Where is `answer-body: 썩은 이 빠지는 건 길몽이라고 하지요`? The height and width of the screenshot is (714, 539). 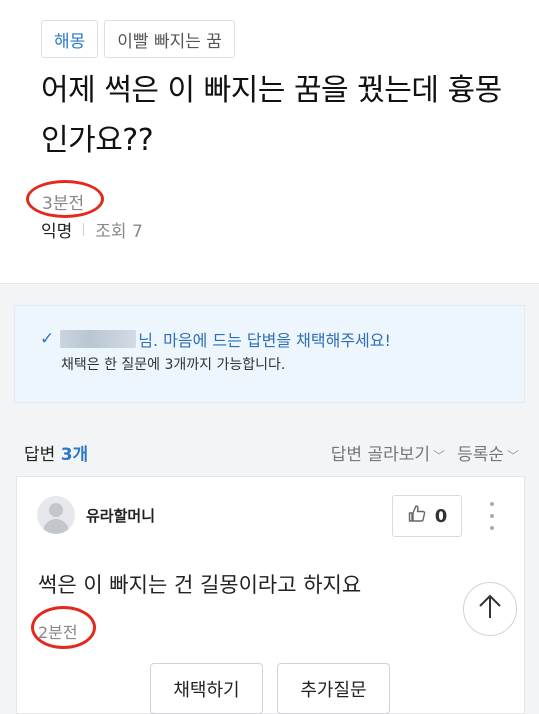
answer-body: 썩은 이 빠지는 건 길몽이라고 하지요 is located at coordinates (200, 585).